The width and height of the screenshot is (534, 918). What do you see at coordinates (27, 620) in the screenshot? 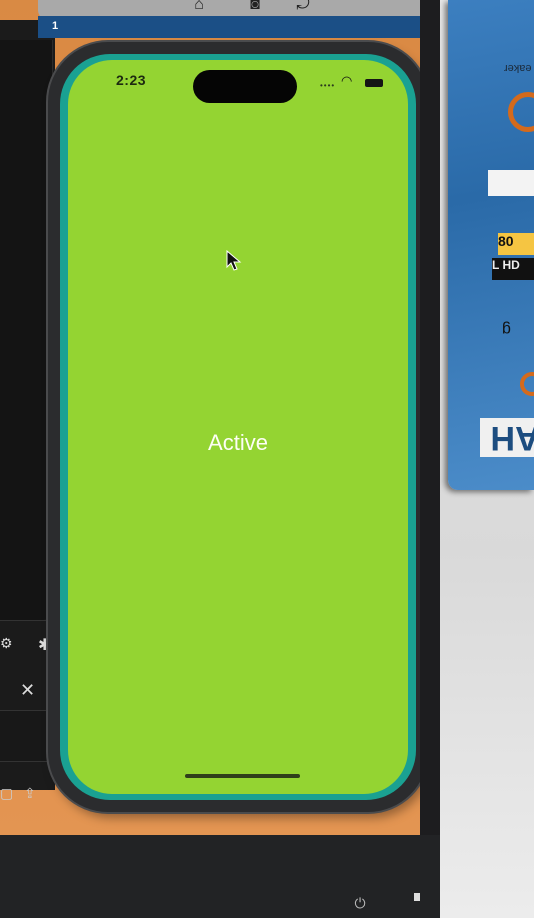
I see `divider` at bounding box center [27, 620].